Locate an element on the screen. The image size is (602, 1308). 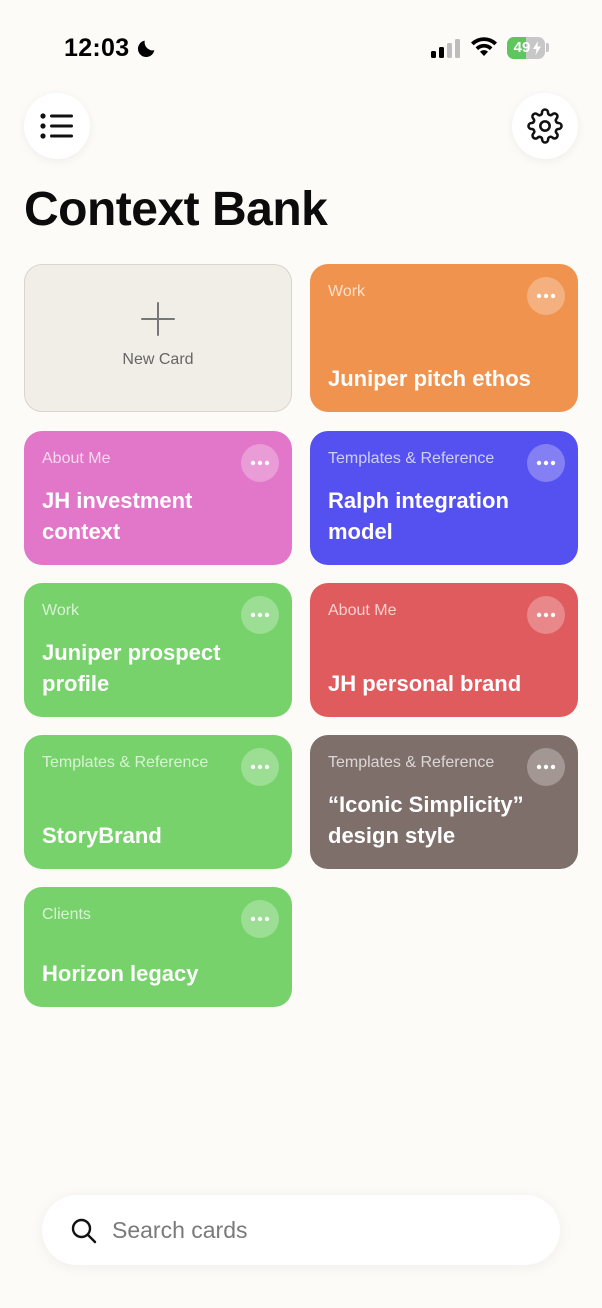
context-card: Clients Horizon legacy is located at coordinates (158, 947).